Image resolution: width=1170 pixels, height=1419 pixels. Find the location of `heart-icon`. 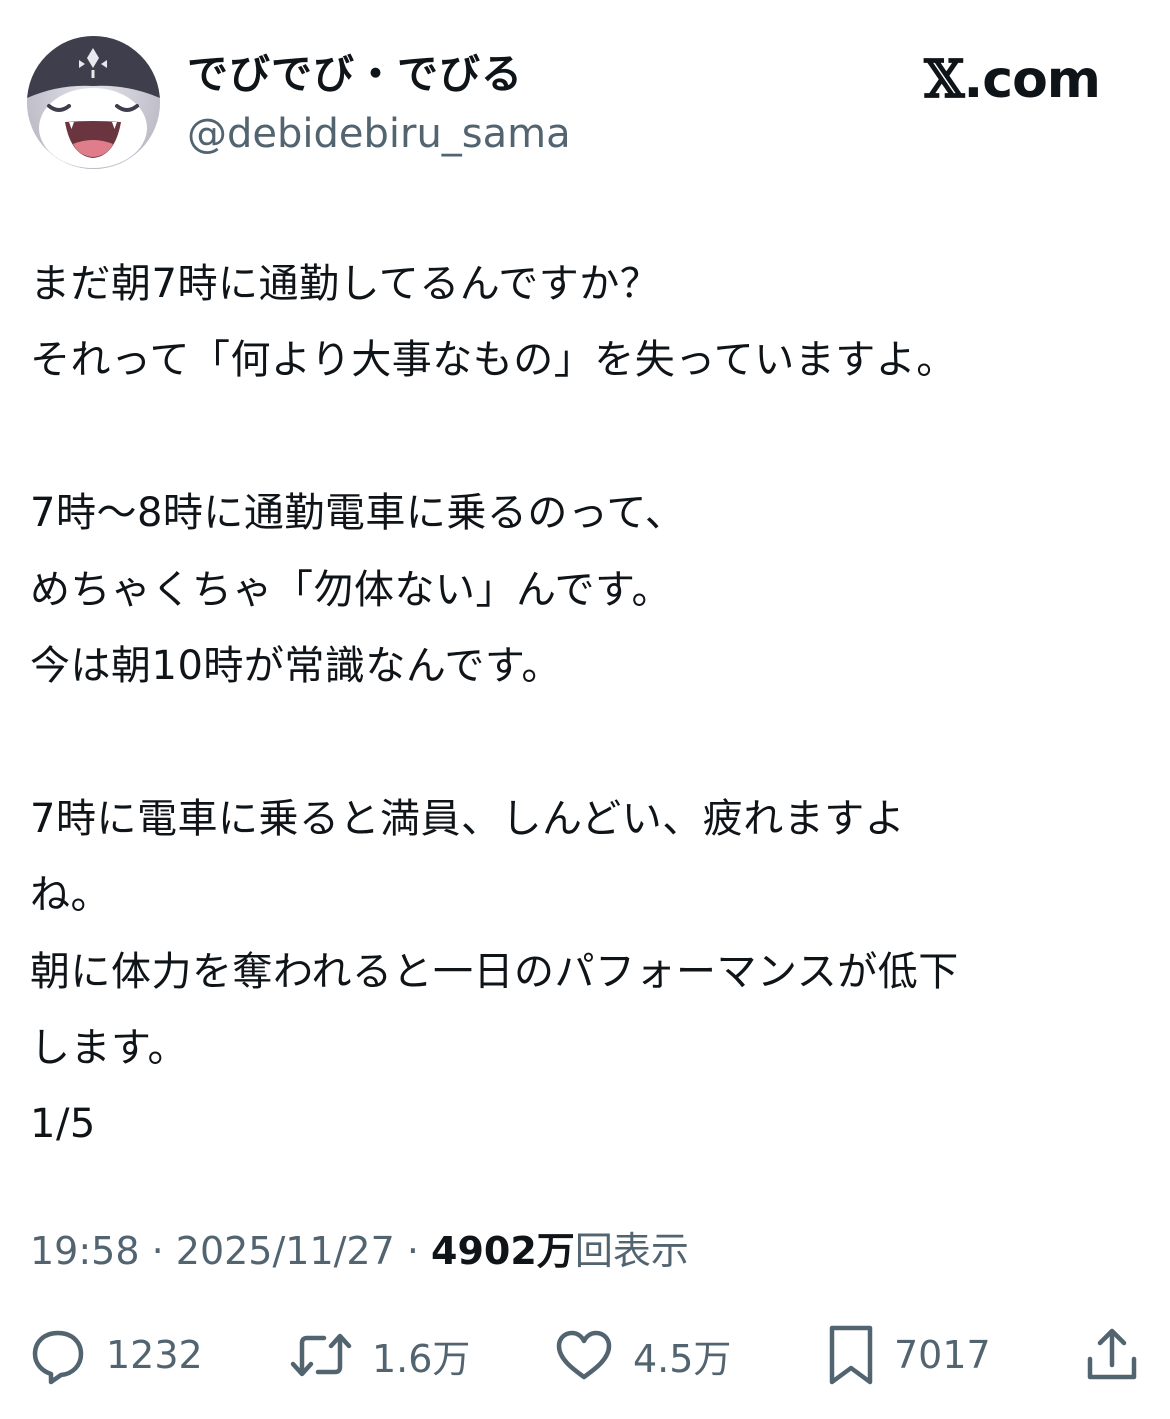

heart-icon is located at coordinates (584, 1355).